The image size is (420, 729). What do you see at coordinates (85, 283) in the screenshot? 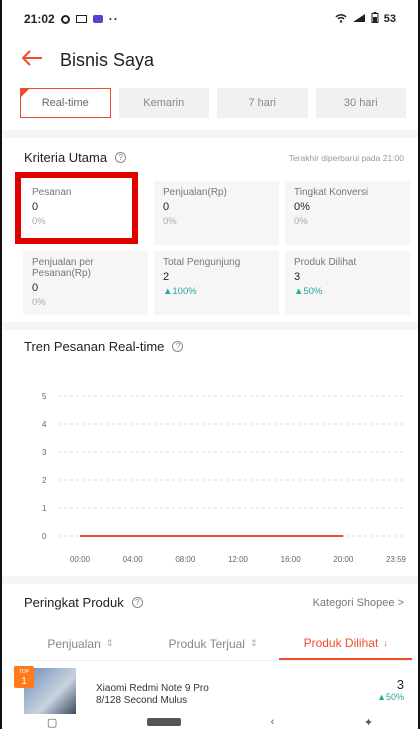
I see `metric-penjualan-per-pesanan: Penjualan per Pesanan(Rp) 0 0%` at bounding box center [85, 283].